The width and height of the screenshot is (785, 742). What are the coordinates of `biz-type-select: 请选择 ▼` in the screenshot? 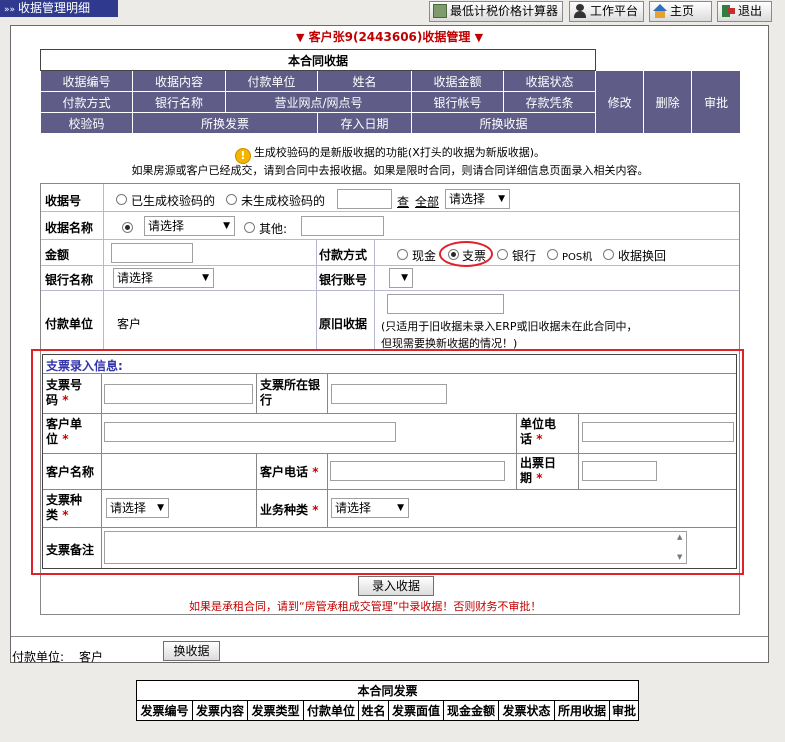 It's located at (370, 508).